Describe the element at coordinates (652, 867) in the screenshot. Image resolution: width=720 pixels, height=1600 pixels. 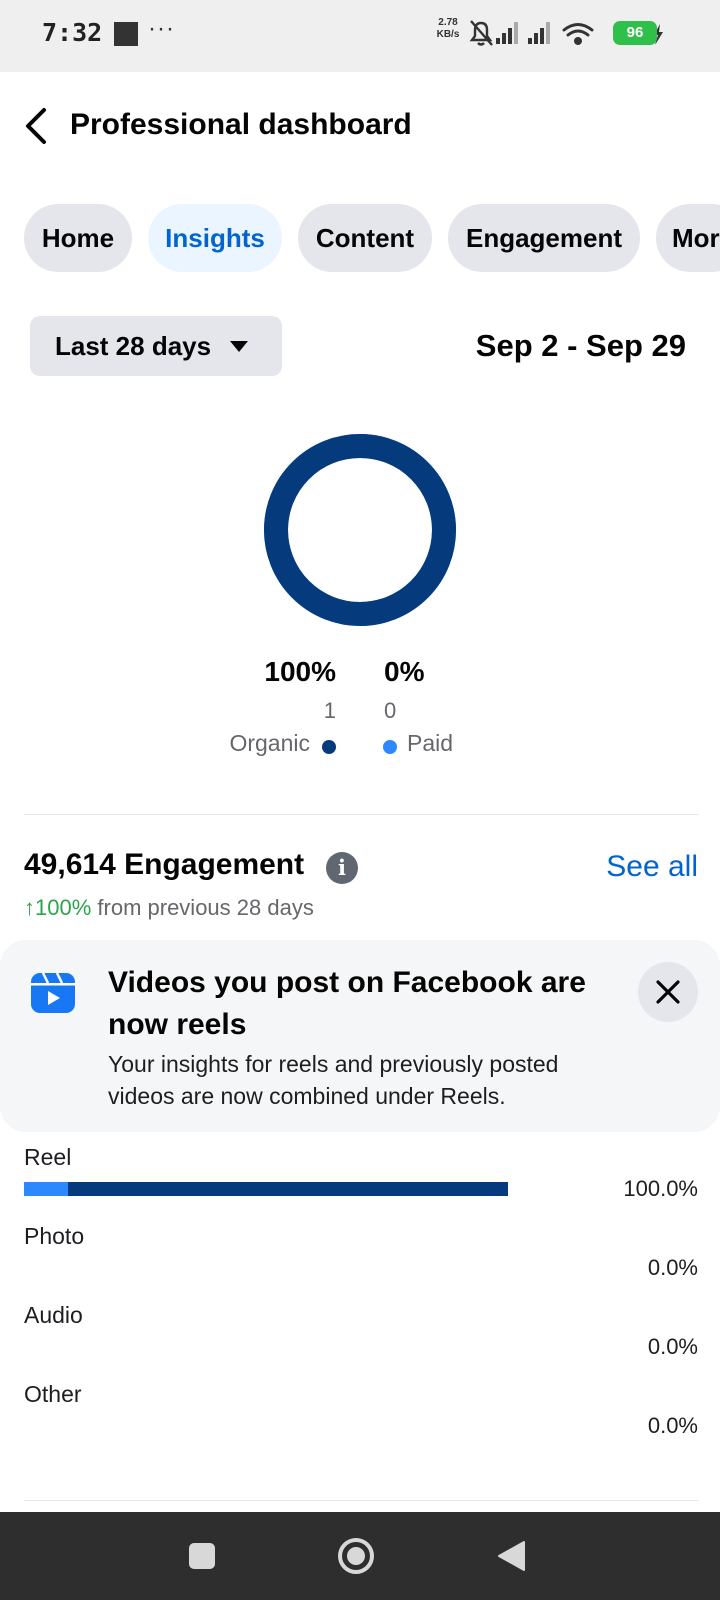
I see `see-all-link: See all` at that location.